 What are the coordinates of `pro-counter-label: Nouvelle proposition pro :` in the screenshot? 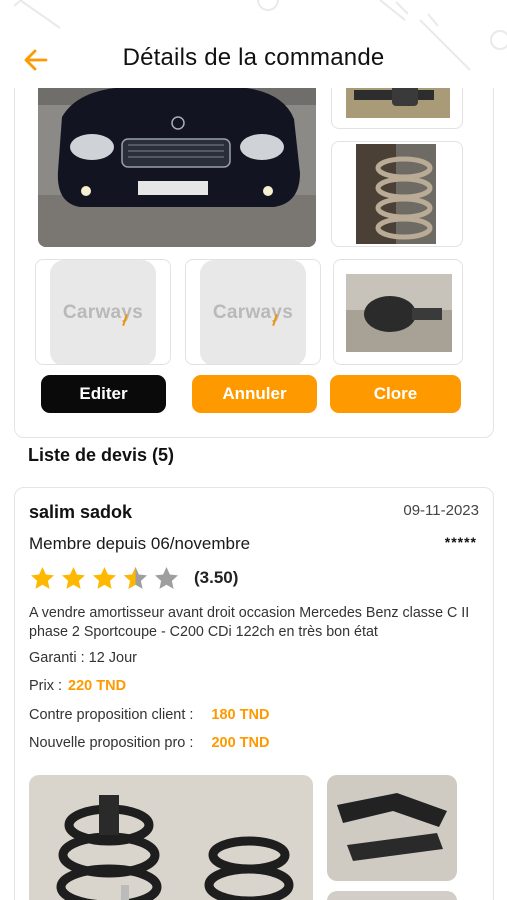 It's located at (111, 743).